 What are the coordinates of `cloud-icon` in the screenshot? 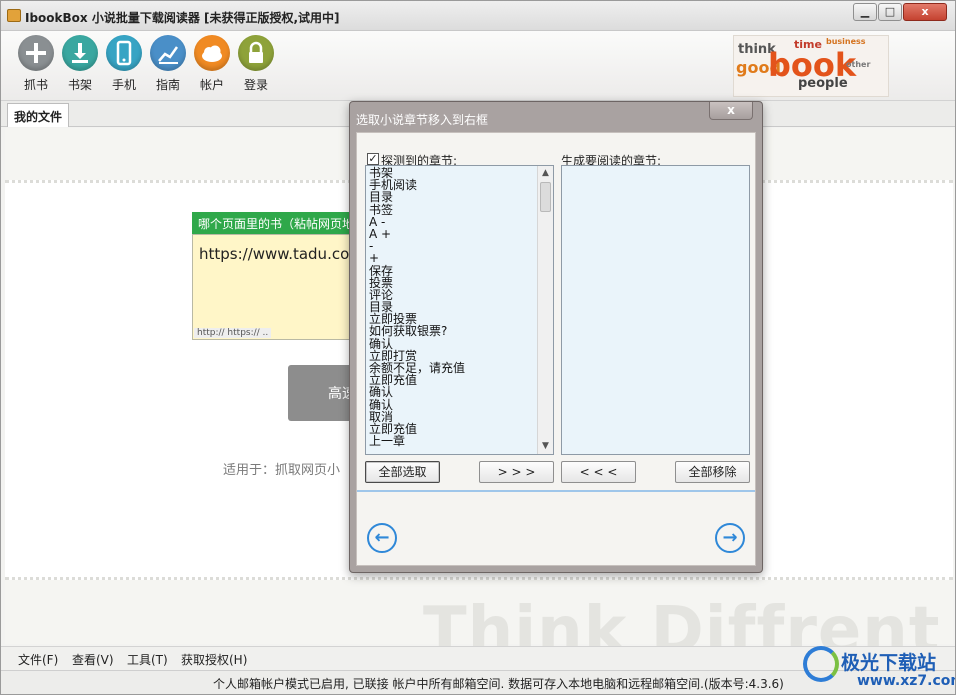 It's located at (212, 53).